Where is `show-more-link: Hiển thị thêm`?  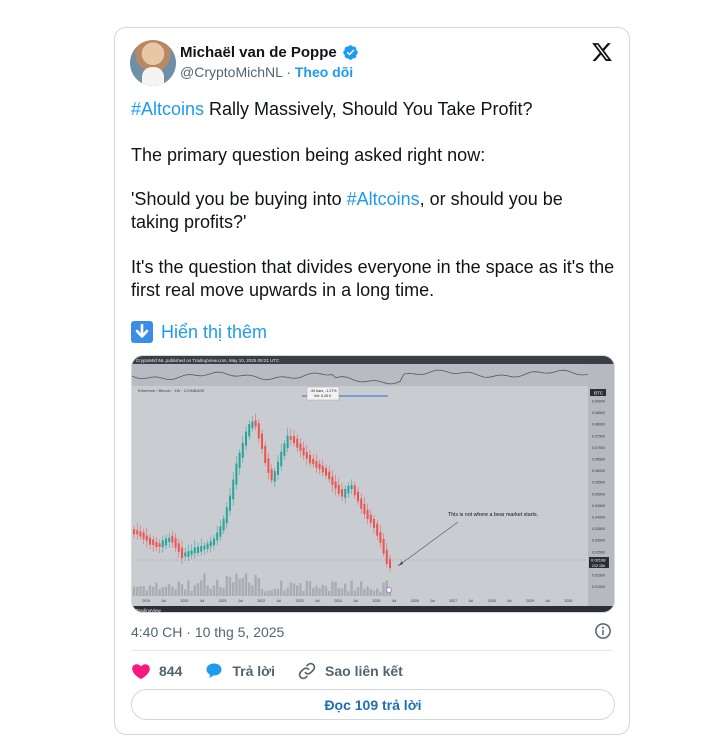
show-more-link: Hiển thị thêm is located at coordinates (199, 332).